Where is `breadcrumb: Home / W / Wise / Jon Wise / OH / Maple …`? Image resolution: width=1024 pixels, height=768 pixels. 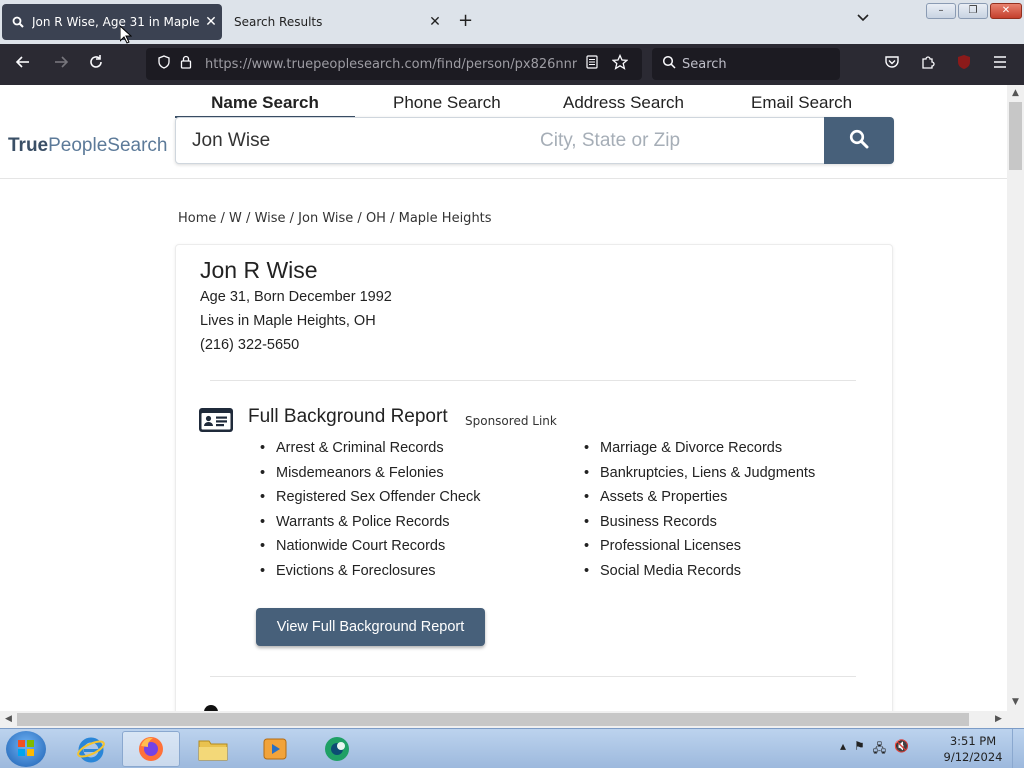 breadcrumb: Home / W / Wise / Jon Wise / OH / Maple … is located at coordinates (335, 218).